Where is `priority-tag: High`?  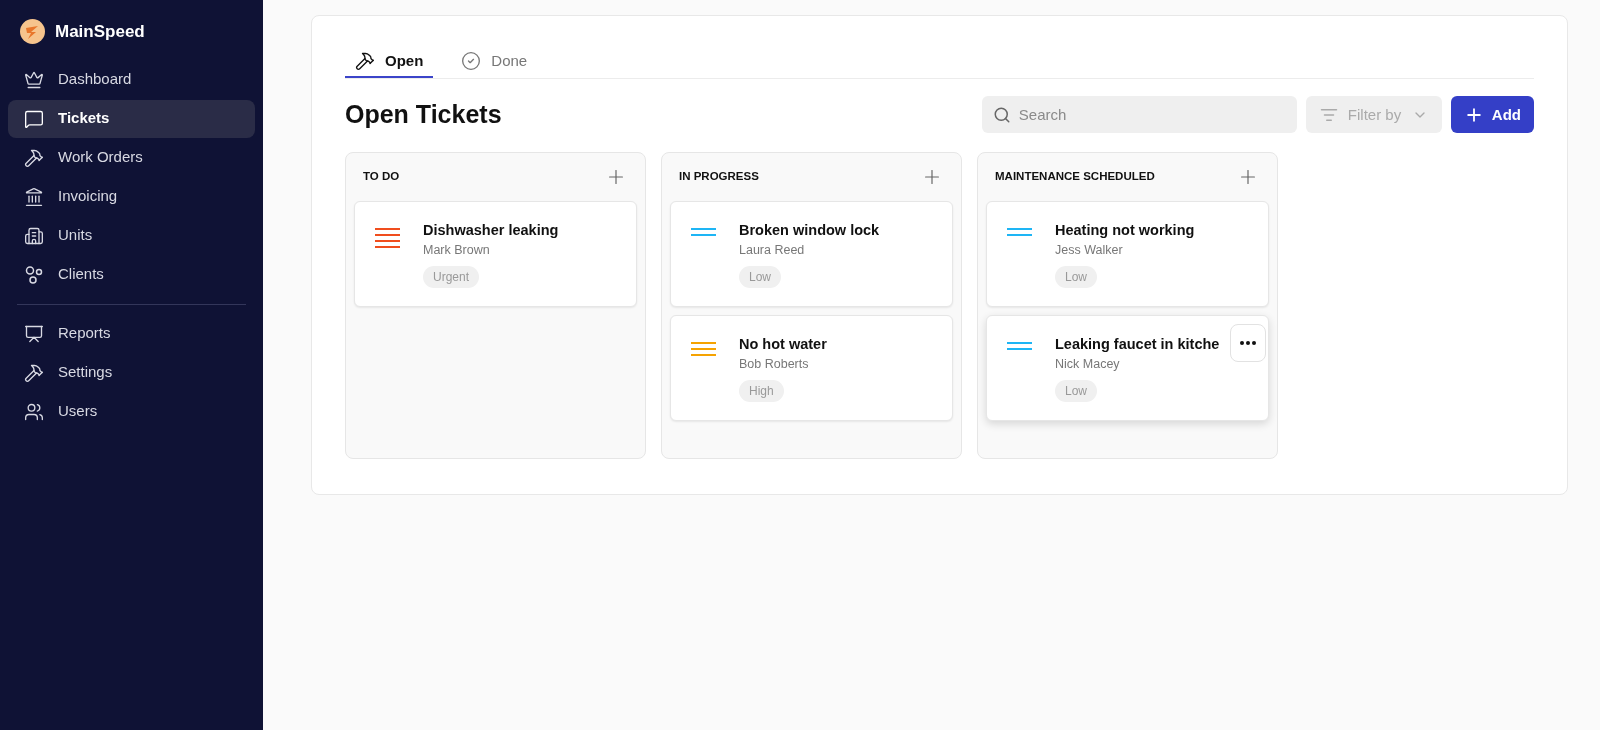
priority-tag: High is located at coordinates (761, 390).